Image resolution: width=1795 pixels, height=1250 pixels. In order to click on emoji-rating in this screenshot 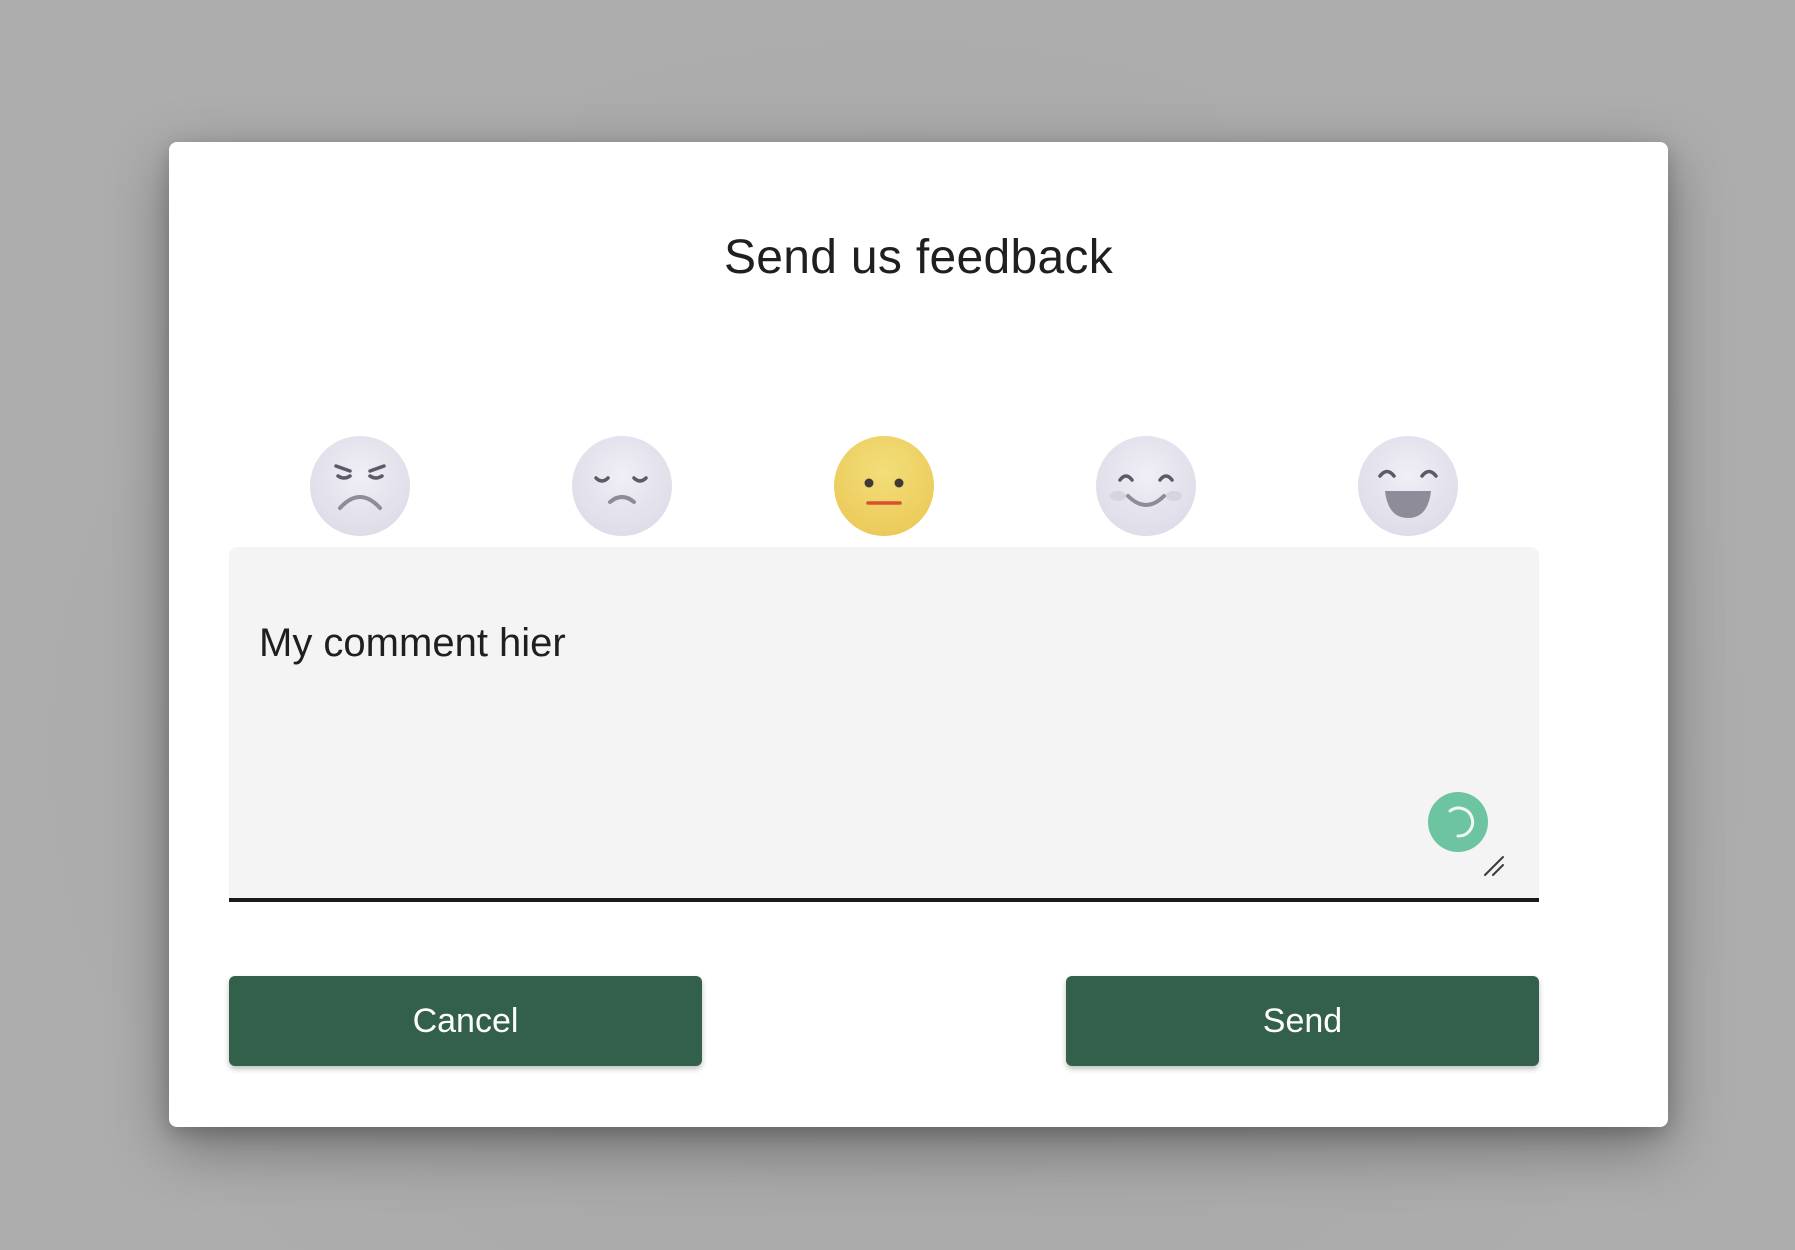, I will do `click(924, 487)`.